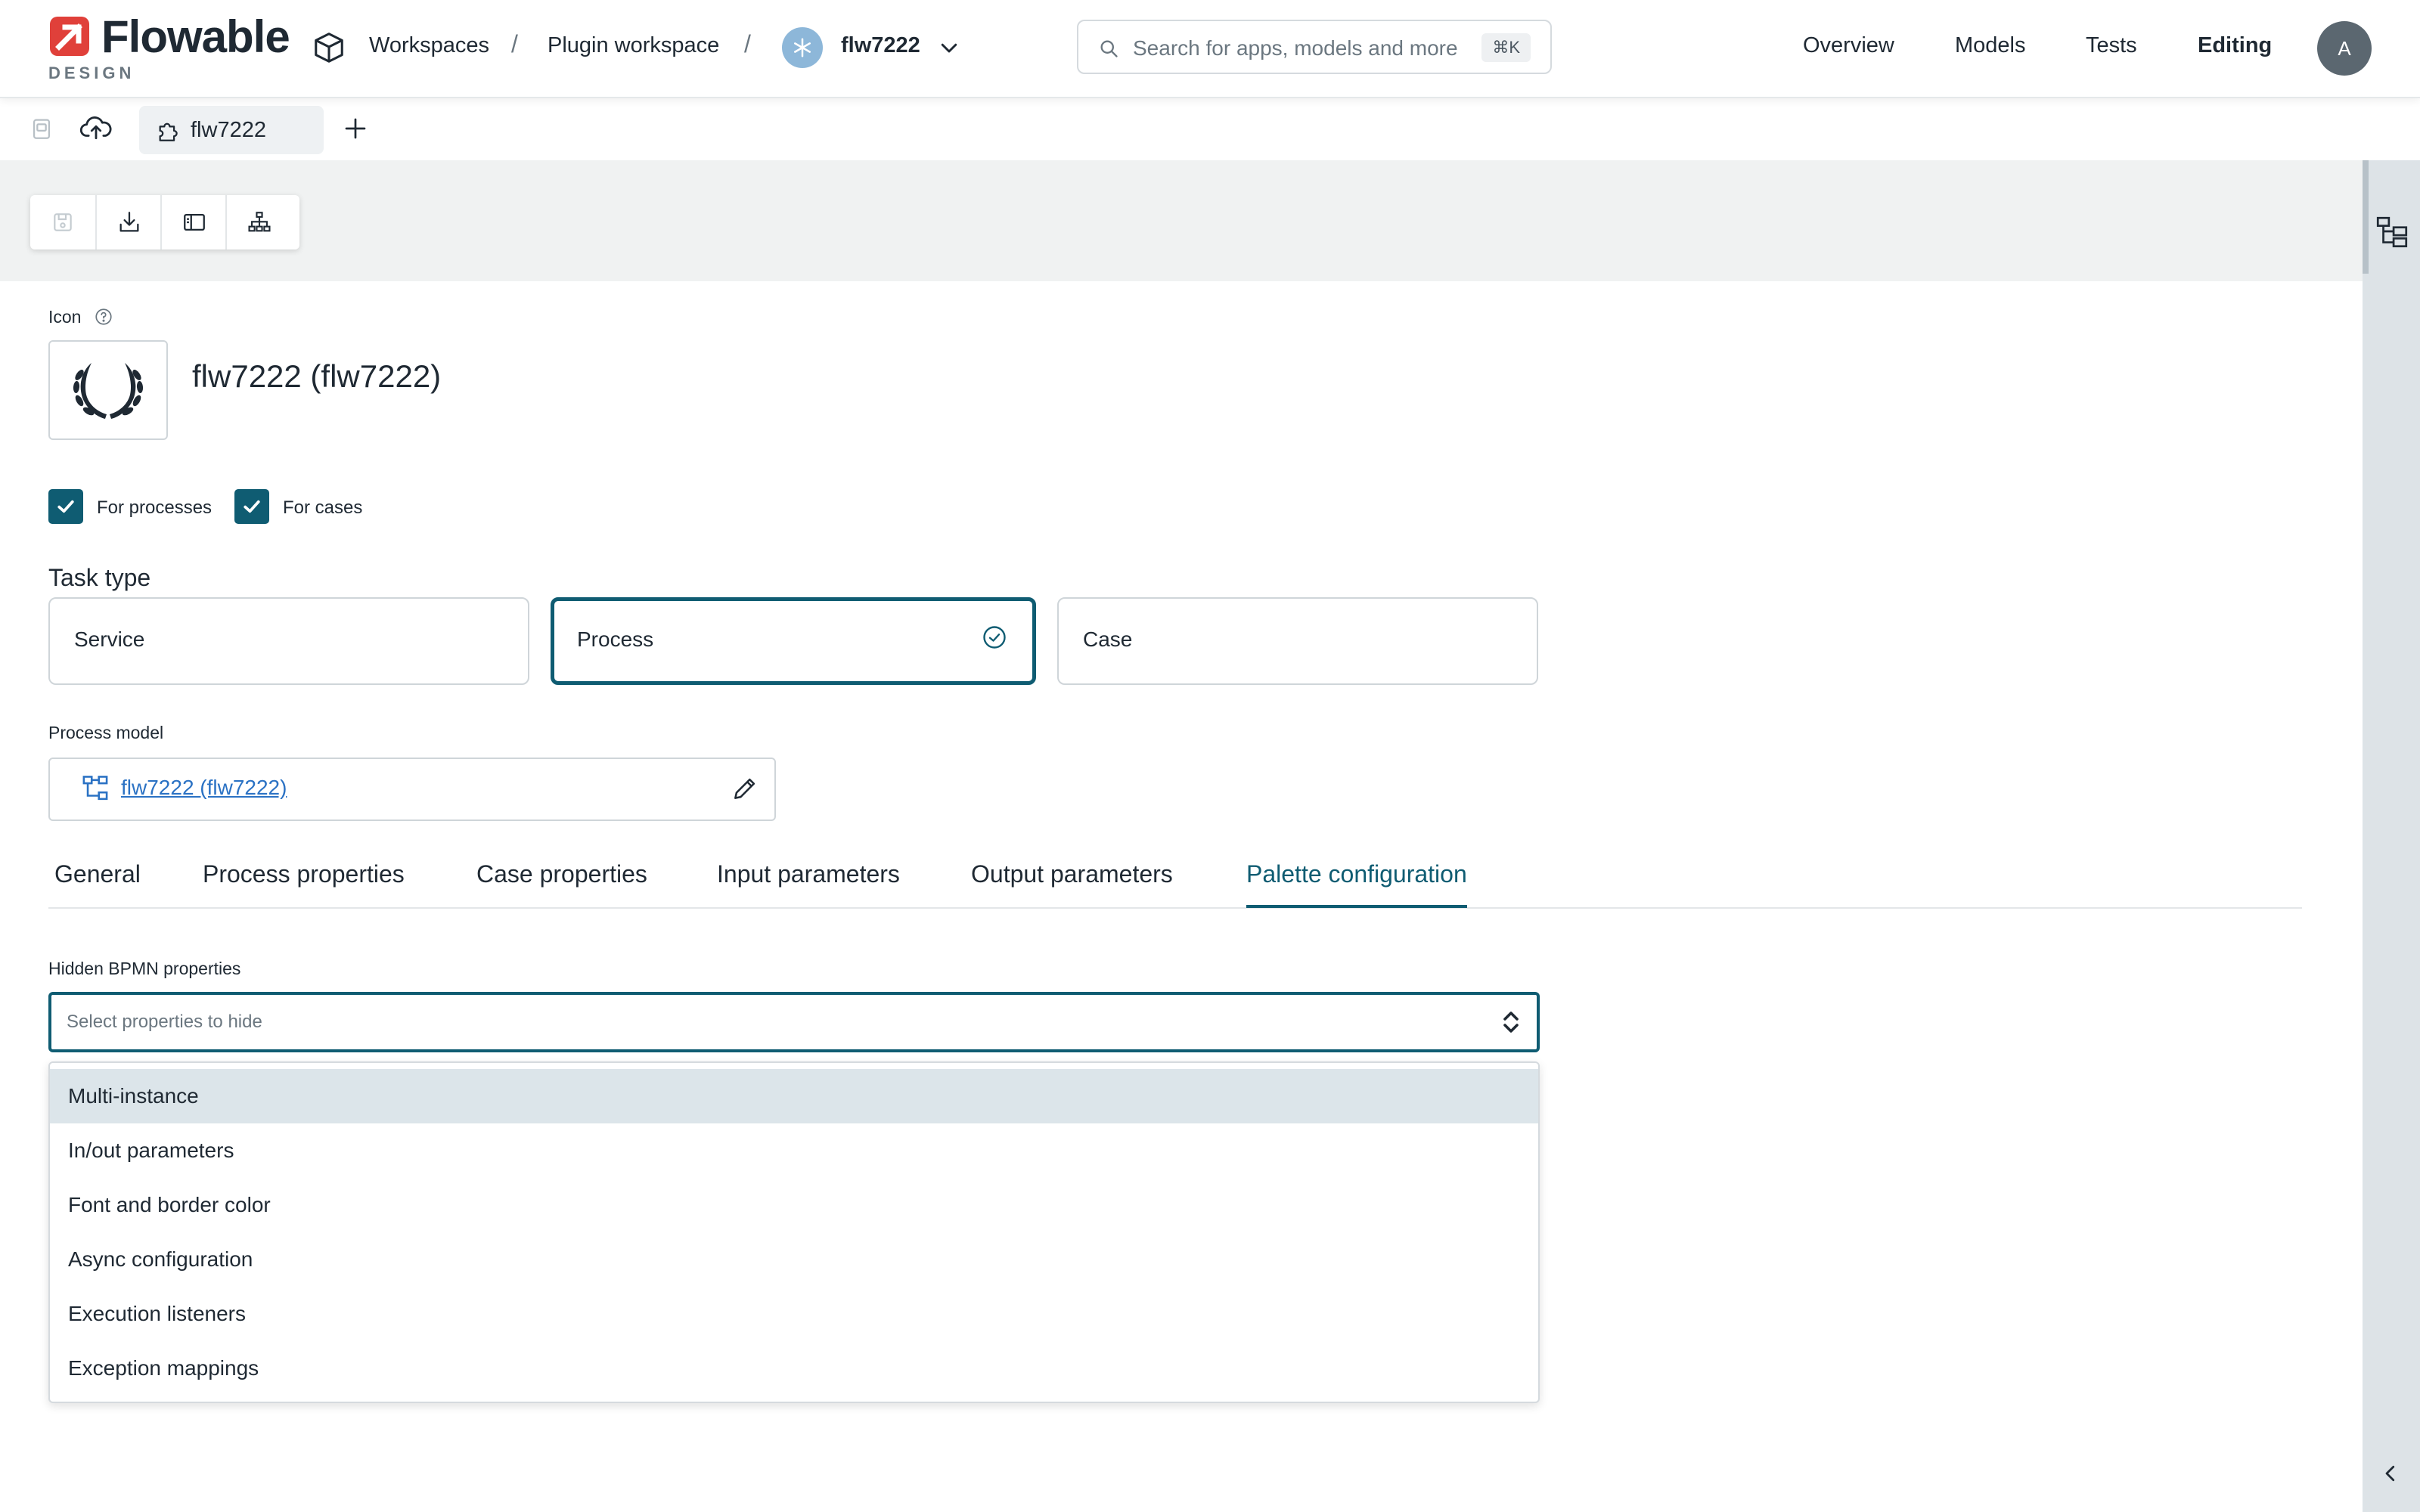 The height and width of the screenshot is (1512, 2420). What do you see at coordinates (355, 128) in the screenshot?
I see `add-tab-plus-icon` at bounding box center [355, 128].